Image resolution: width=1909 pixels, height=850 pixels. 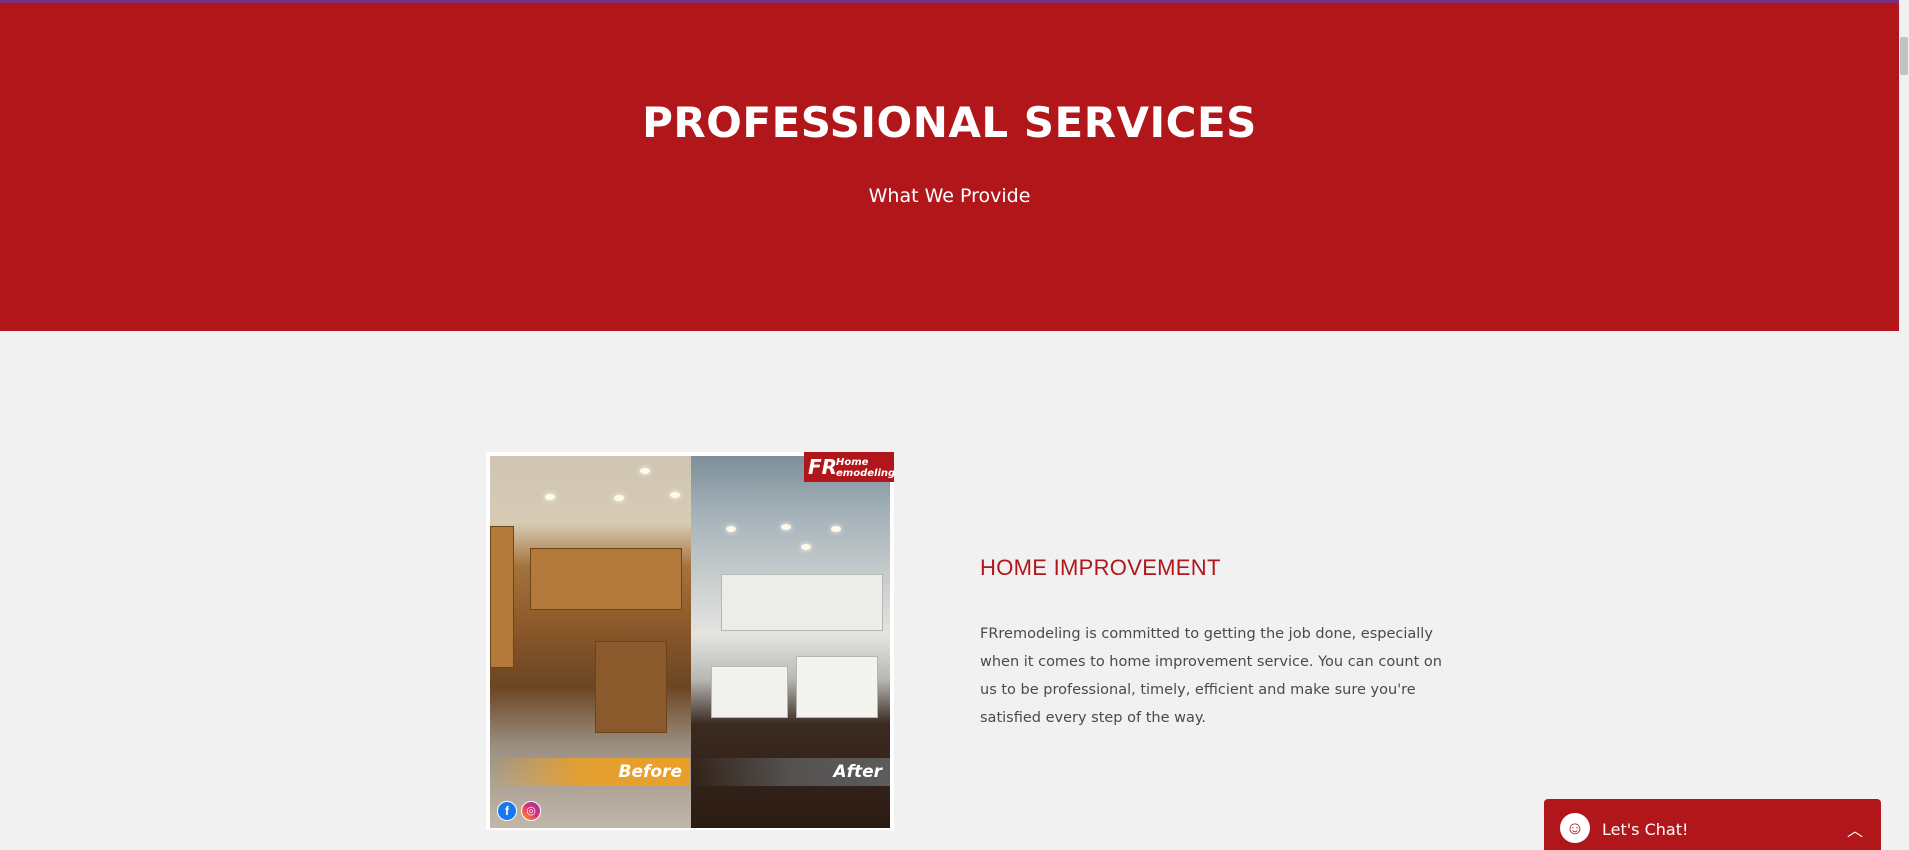 What do you see at coordinates (531, 811) in the screenshot?
I see `instagram-icon: ◎` at bounding box center [531, 811].